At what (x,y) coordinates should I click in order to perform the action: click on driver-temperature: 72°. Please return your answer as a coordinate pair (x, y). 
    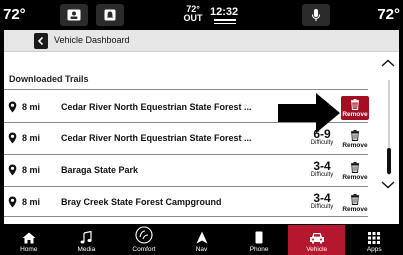
    Looking at the image, I should click on (14, 14).